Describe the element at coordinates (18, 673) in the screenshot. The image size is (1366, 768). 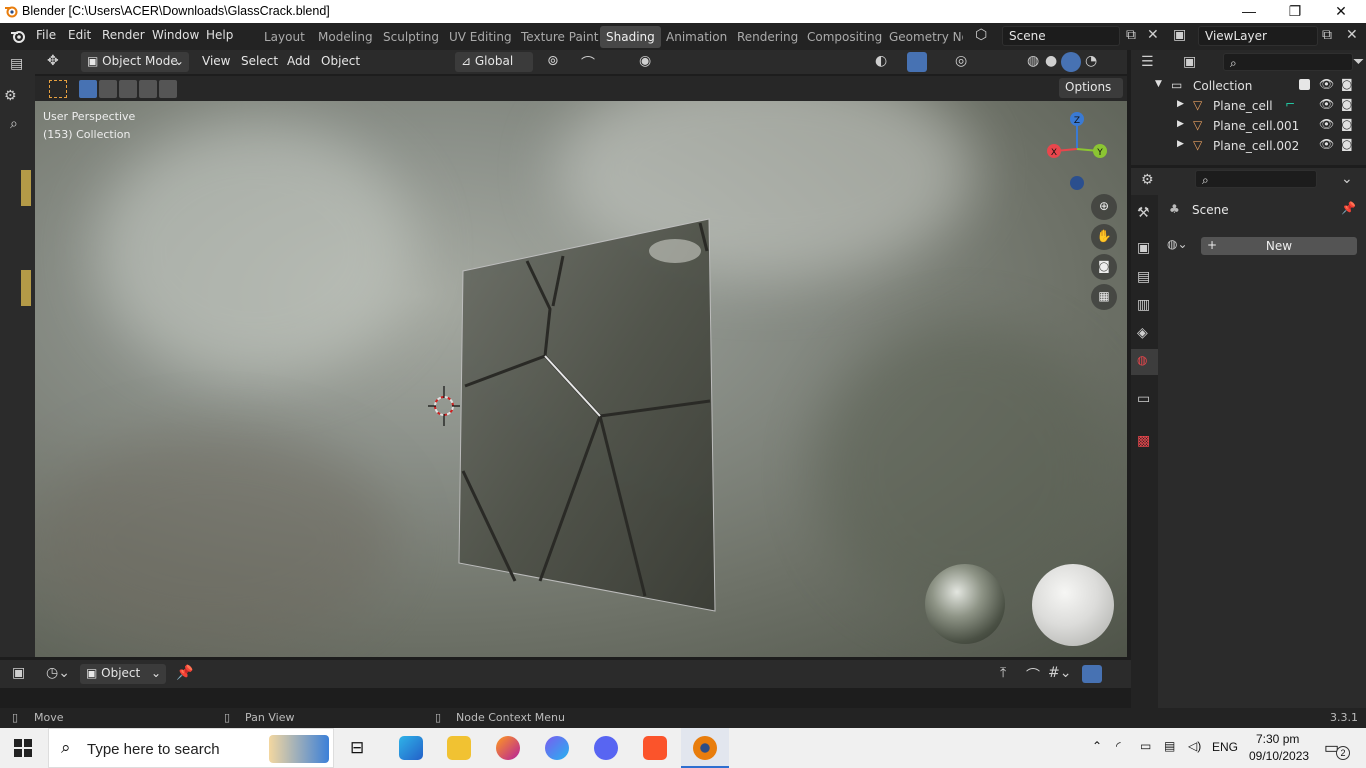
I see `editor-type-icon: ▣` at that location.